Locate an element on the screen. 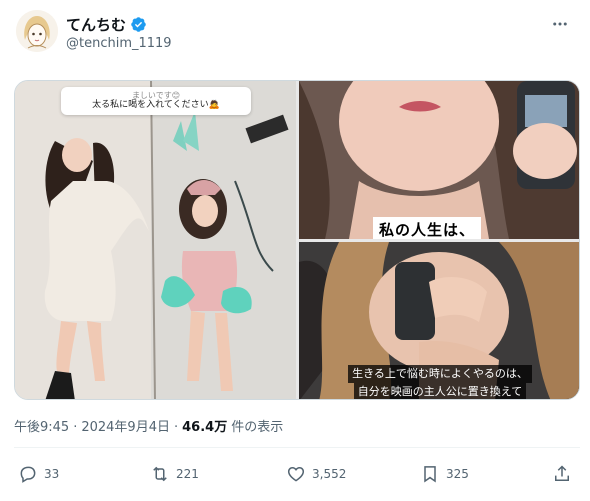 This screenshot has width=590, height=501. bookmark-button: 325 is located at coordinates (444, 474).